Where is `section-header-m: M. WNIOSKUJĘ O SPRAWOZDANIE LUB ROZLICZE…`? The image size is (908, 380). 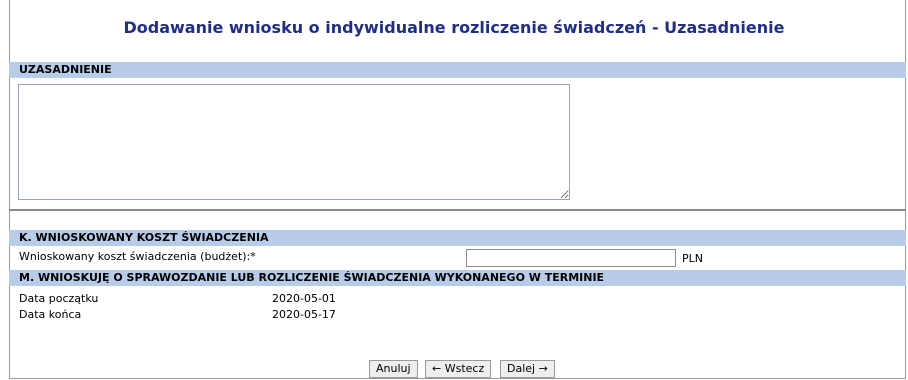 section-header-m: M. WNIOSKUJĘ O SPRAWOZDANIE LUB ROZLICZE… is located at coordinates (457, 278).